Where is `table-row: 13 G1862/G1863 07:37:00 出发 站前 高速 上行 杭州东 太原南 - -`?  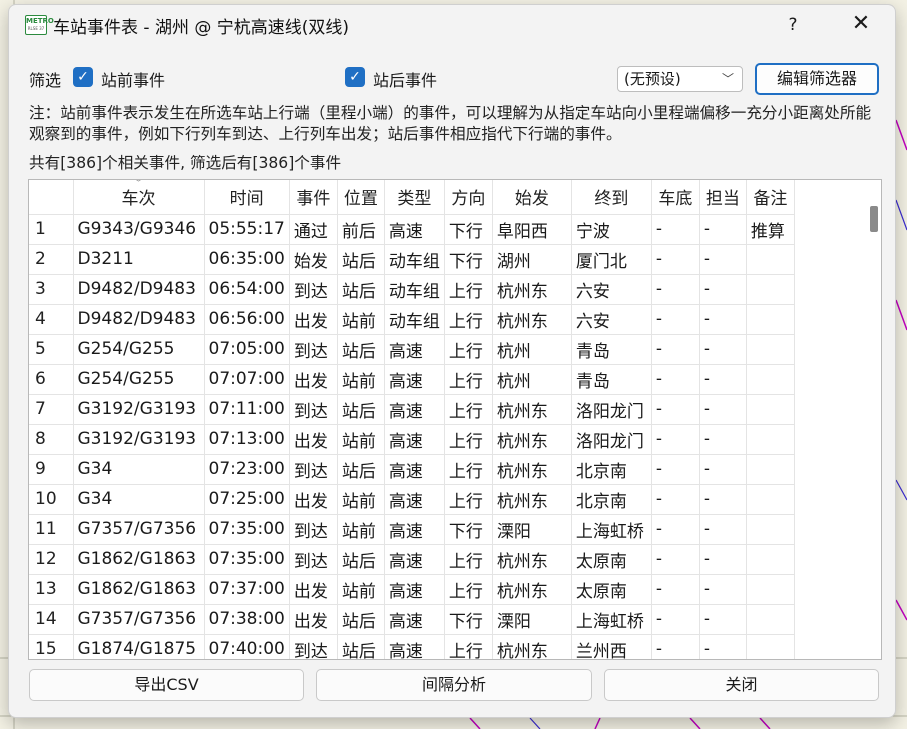 table-row: 13 G1862/G1863 07:37:00 出发 站前 高速 上行 杭州东 太原南 - - is located at coordinates (412, 589).